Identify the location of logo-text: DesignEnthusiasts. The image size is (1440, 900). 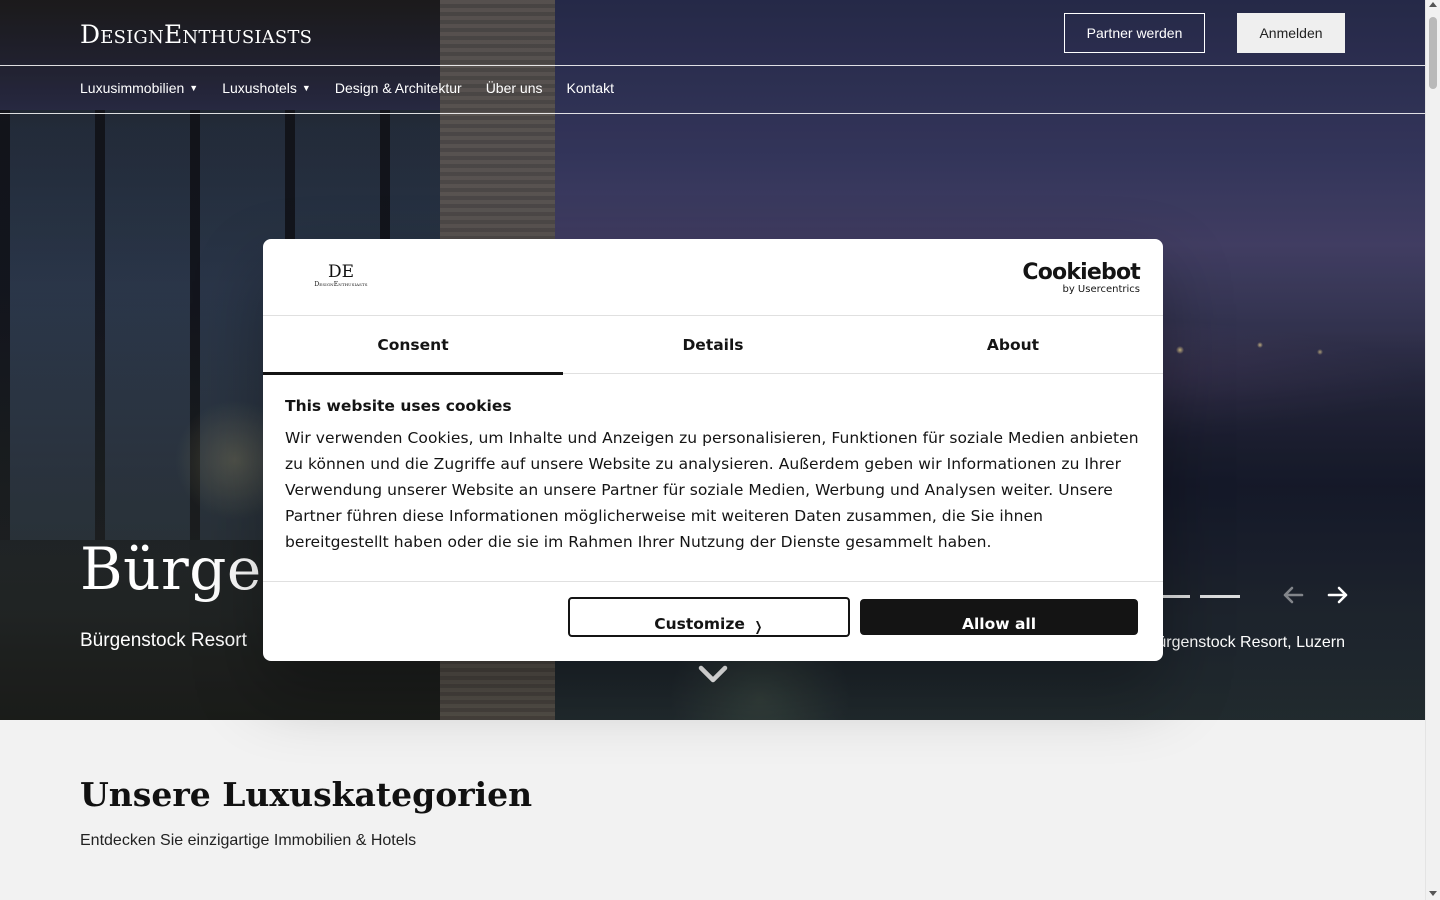
(341, 284).